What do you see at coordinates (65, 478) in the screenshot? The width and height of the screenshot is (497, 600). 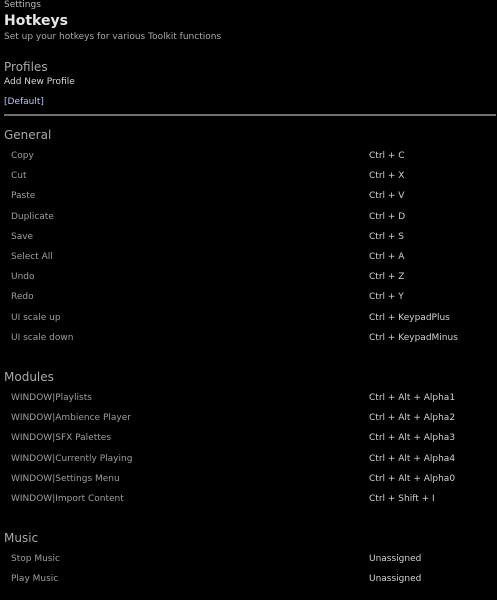 I see `hotkey-label: WINDOW|Settings Menu` at bounding box center [65, 478].